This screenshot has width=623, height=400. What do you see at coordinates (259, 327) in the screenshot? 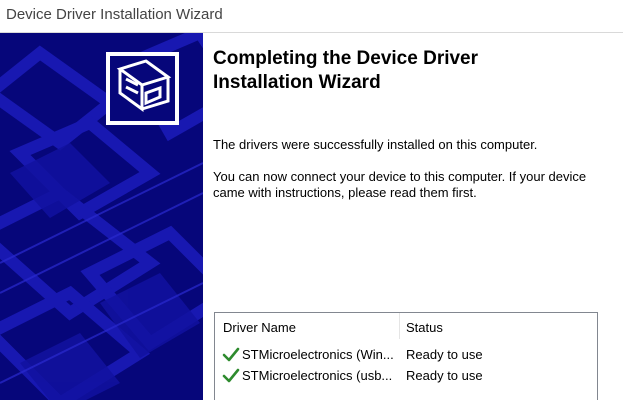
I see `column-header-driver-name: Driver Name` at bounding box center [259, 327].